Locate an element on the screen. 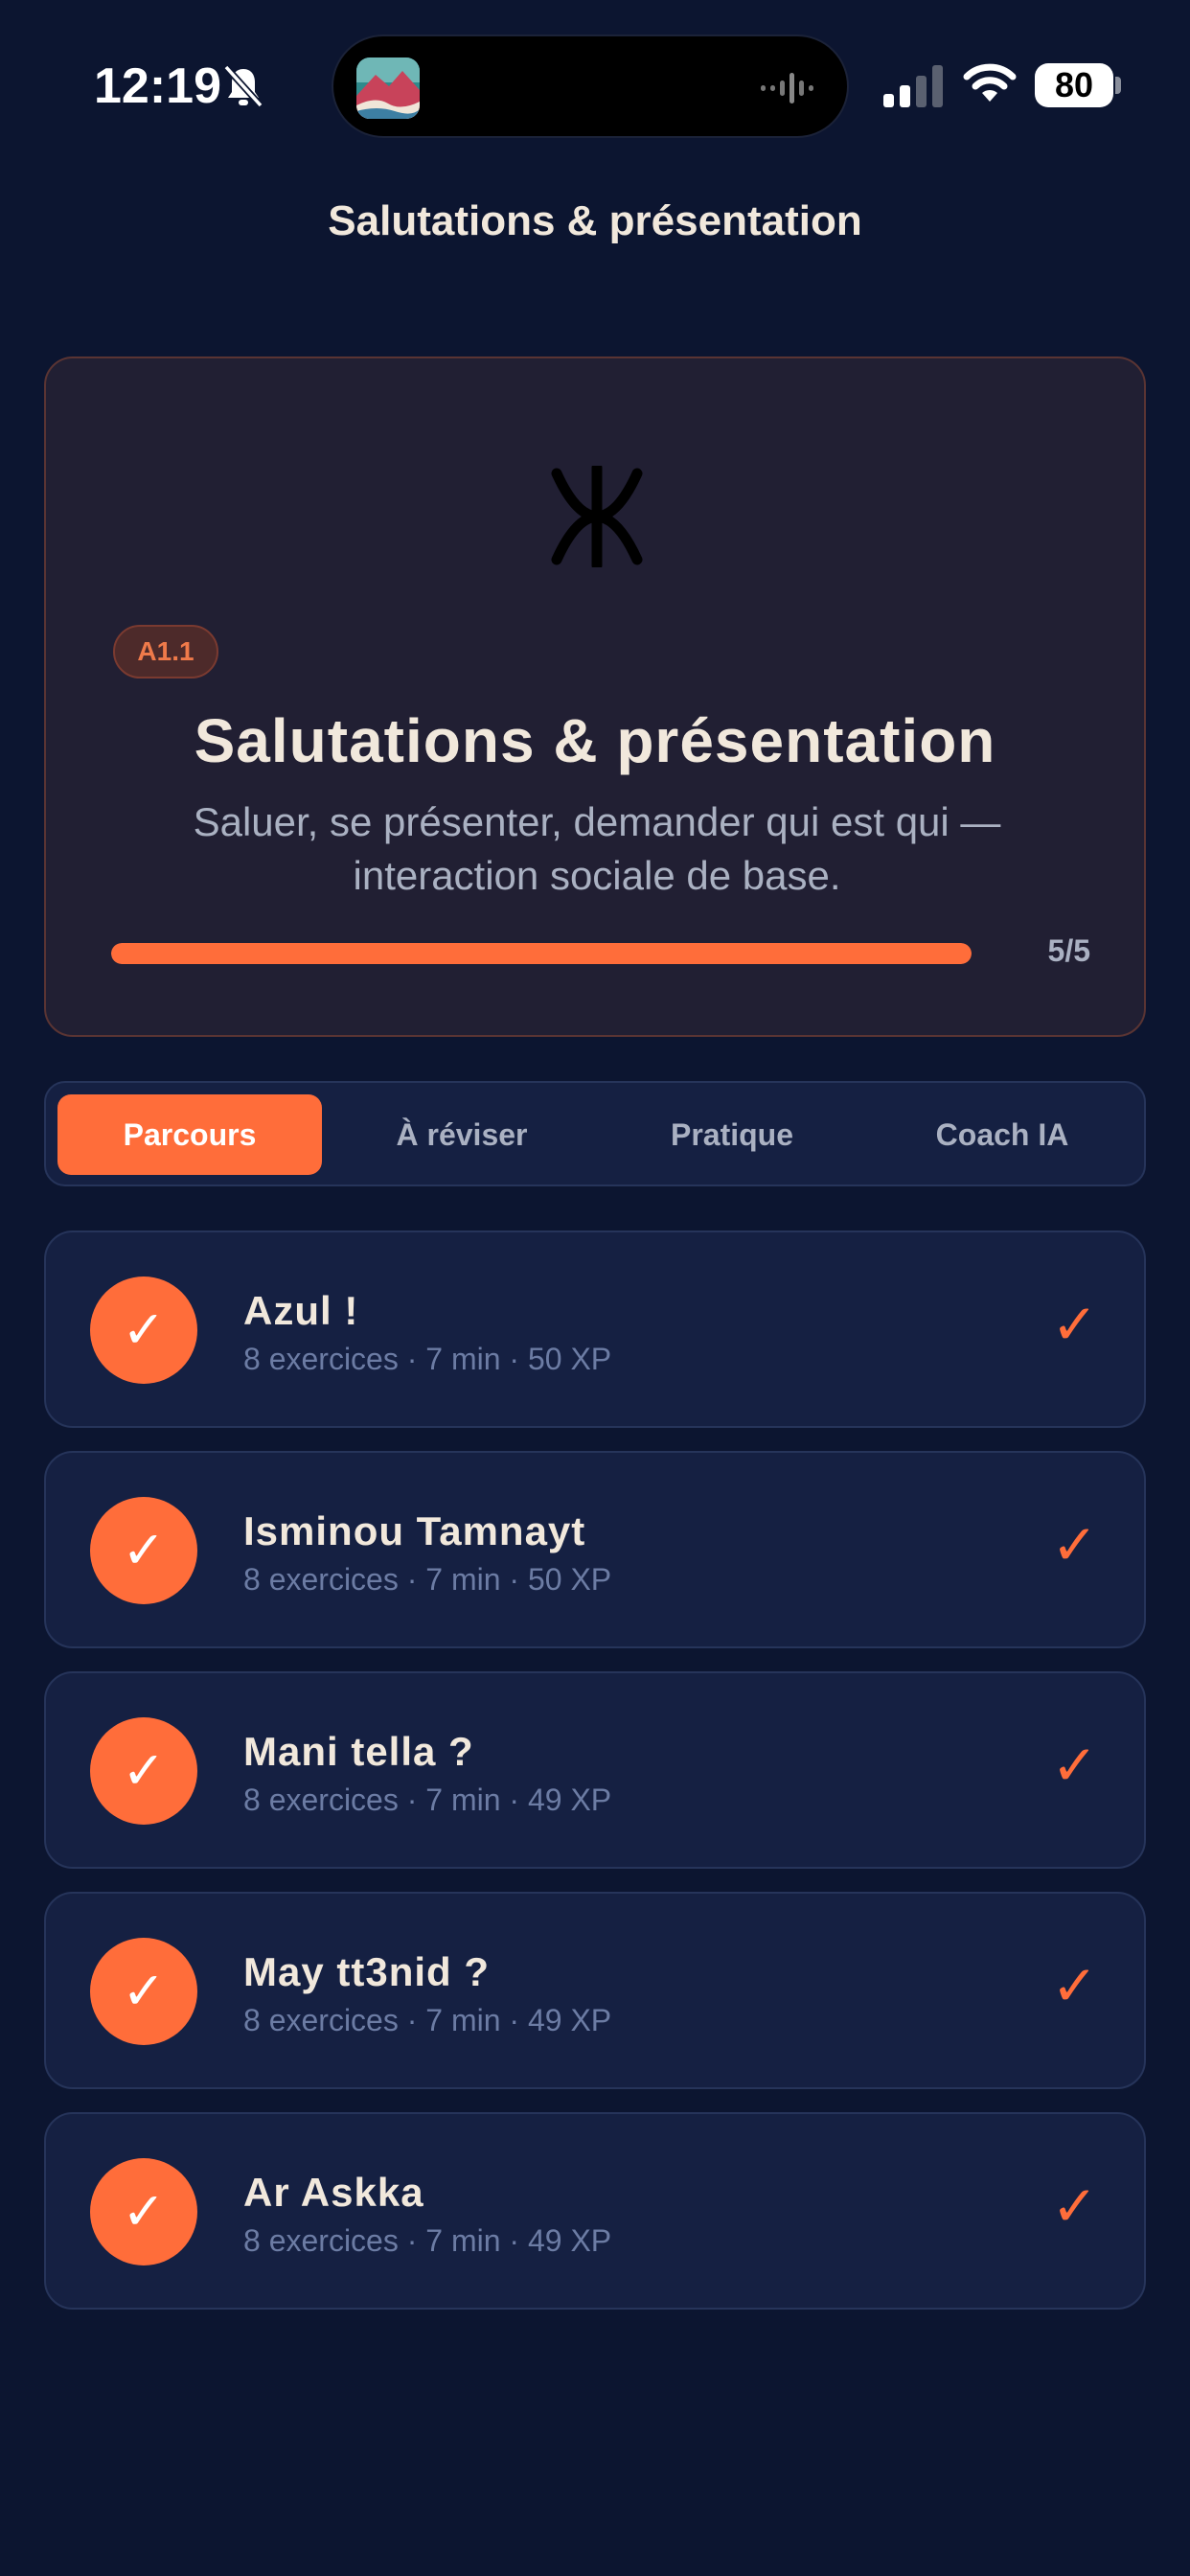 This screenshot has width=1190, height=2576. section-tabs: Parcours À réviser Pratique Coach IA is located at coordinates (595, 1133).